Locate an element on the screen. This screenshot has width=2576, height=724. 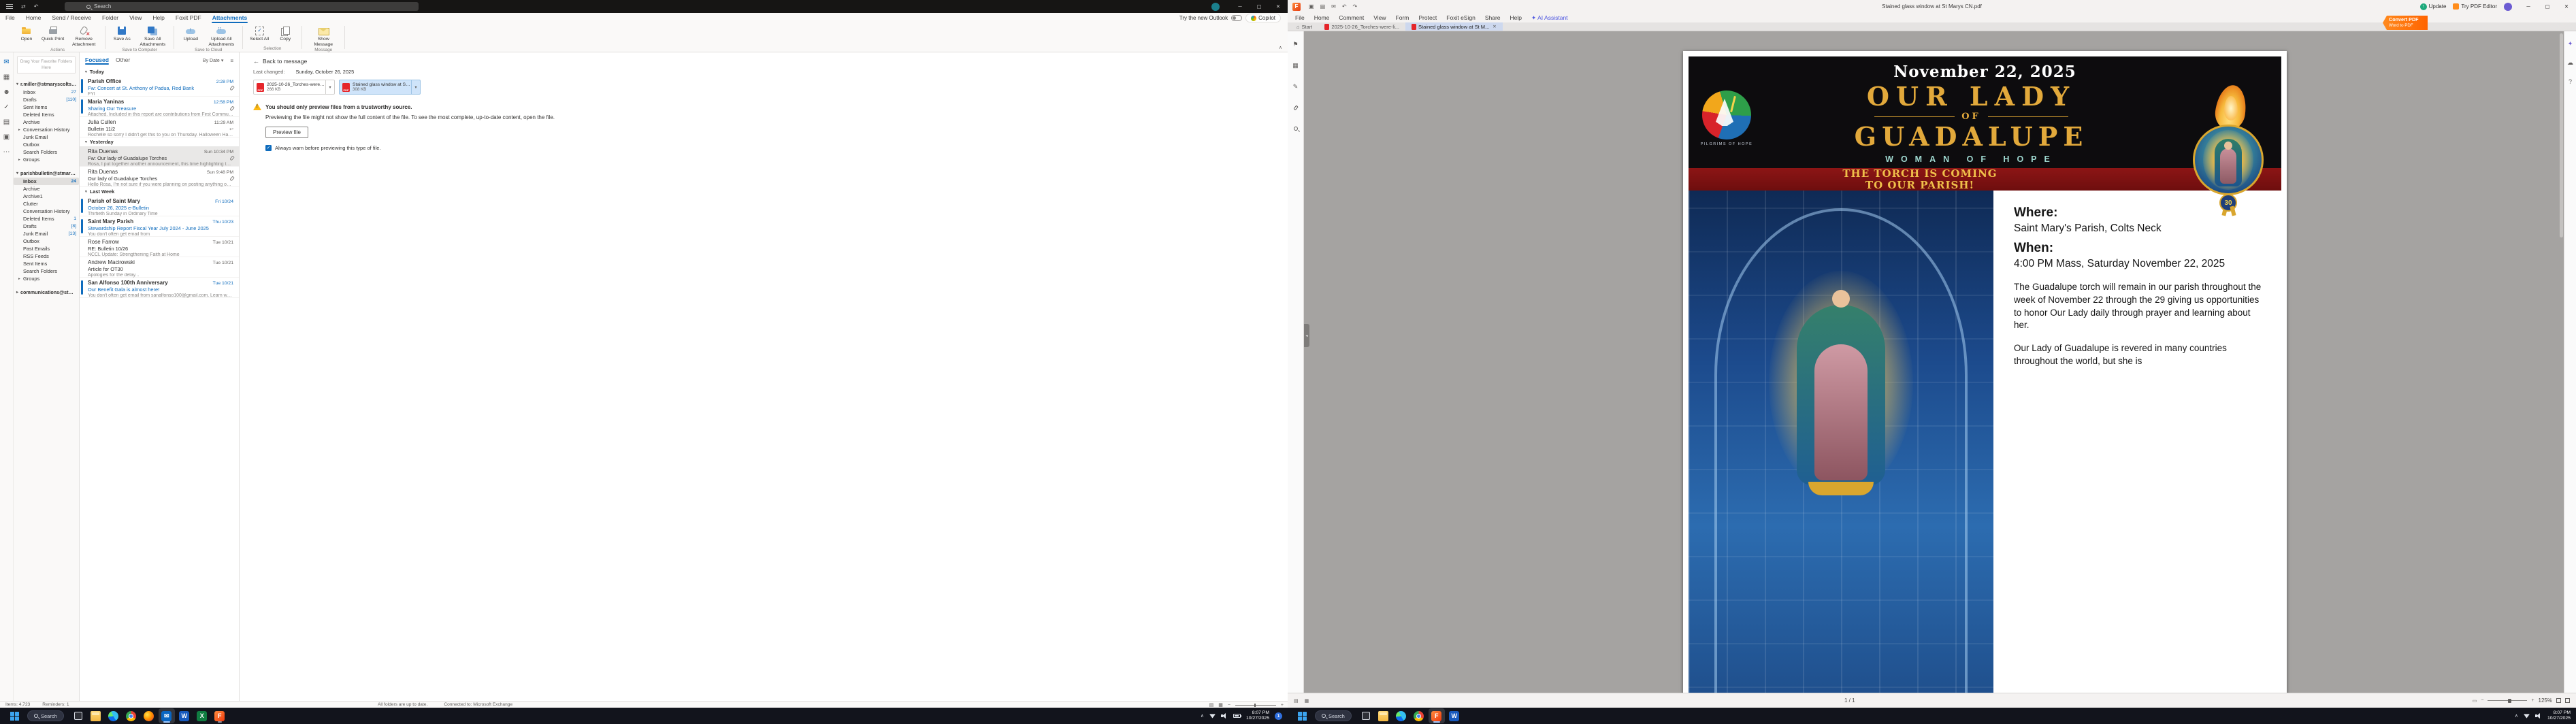
back-to-message: ← Back to message is located at coordinates (770, 62).